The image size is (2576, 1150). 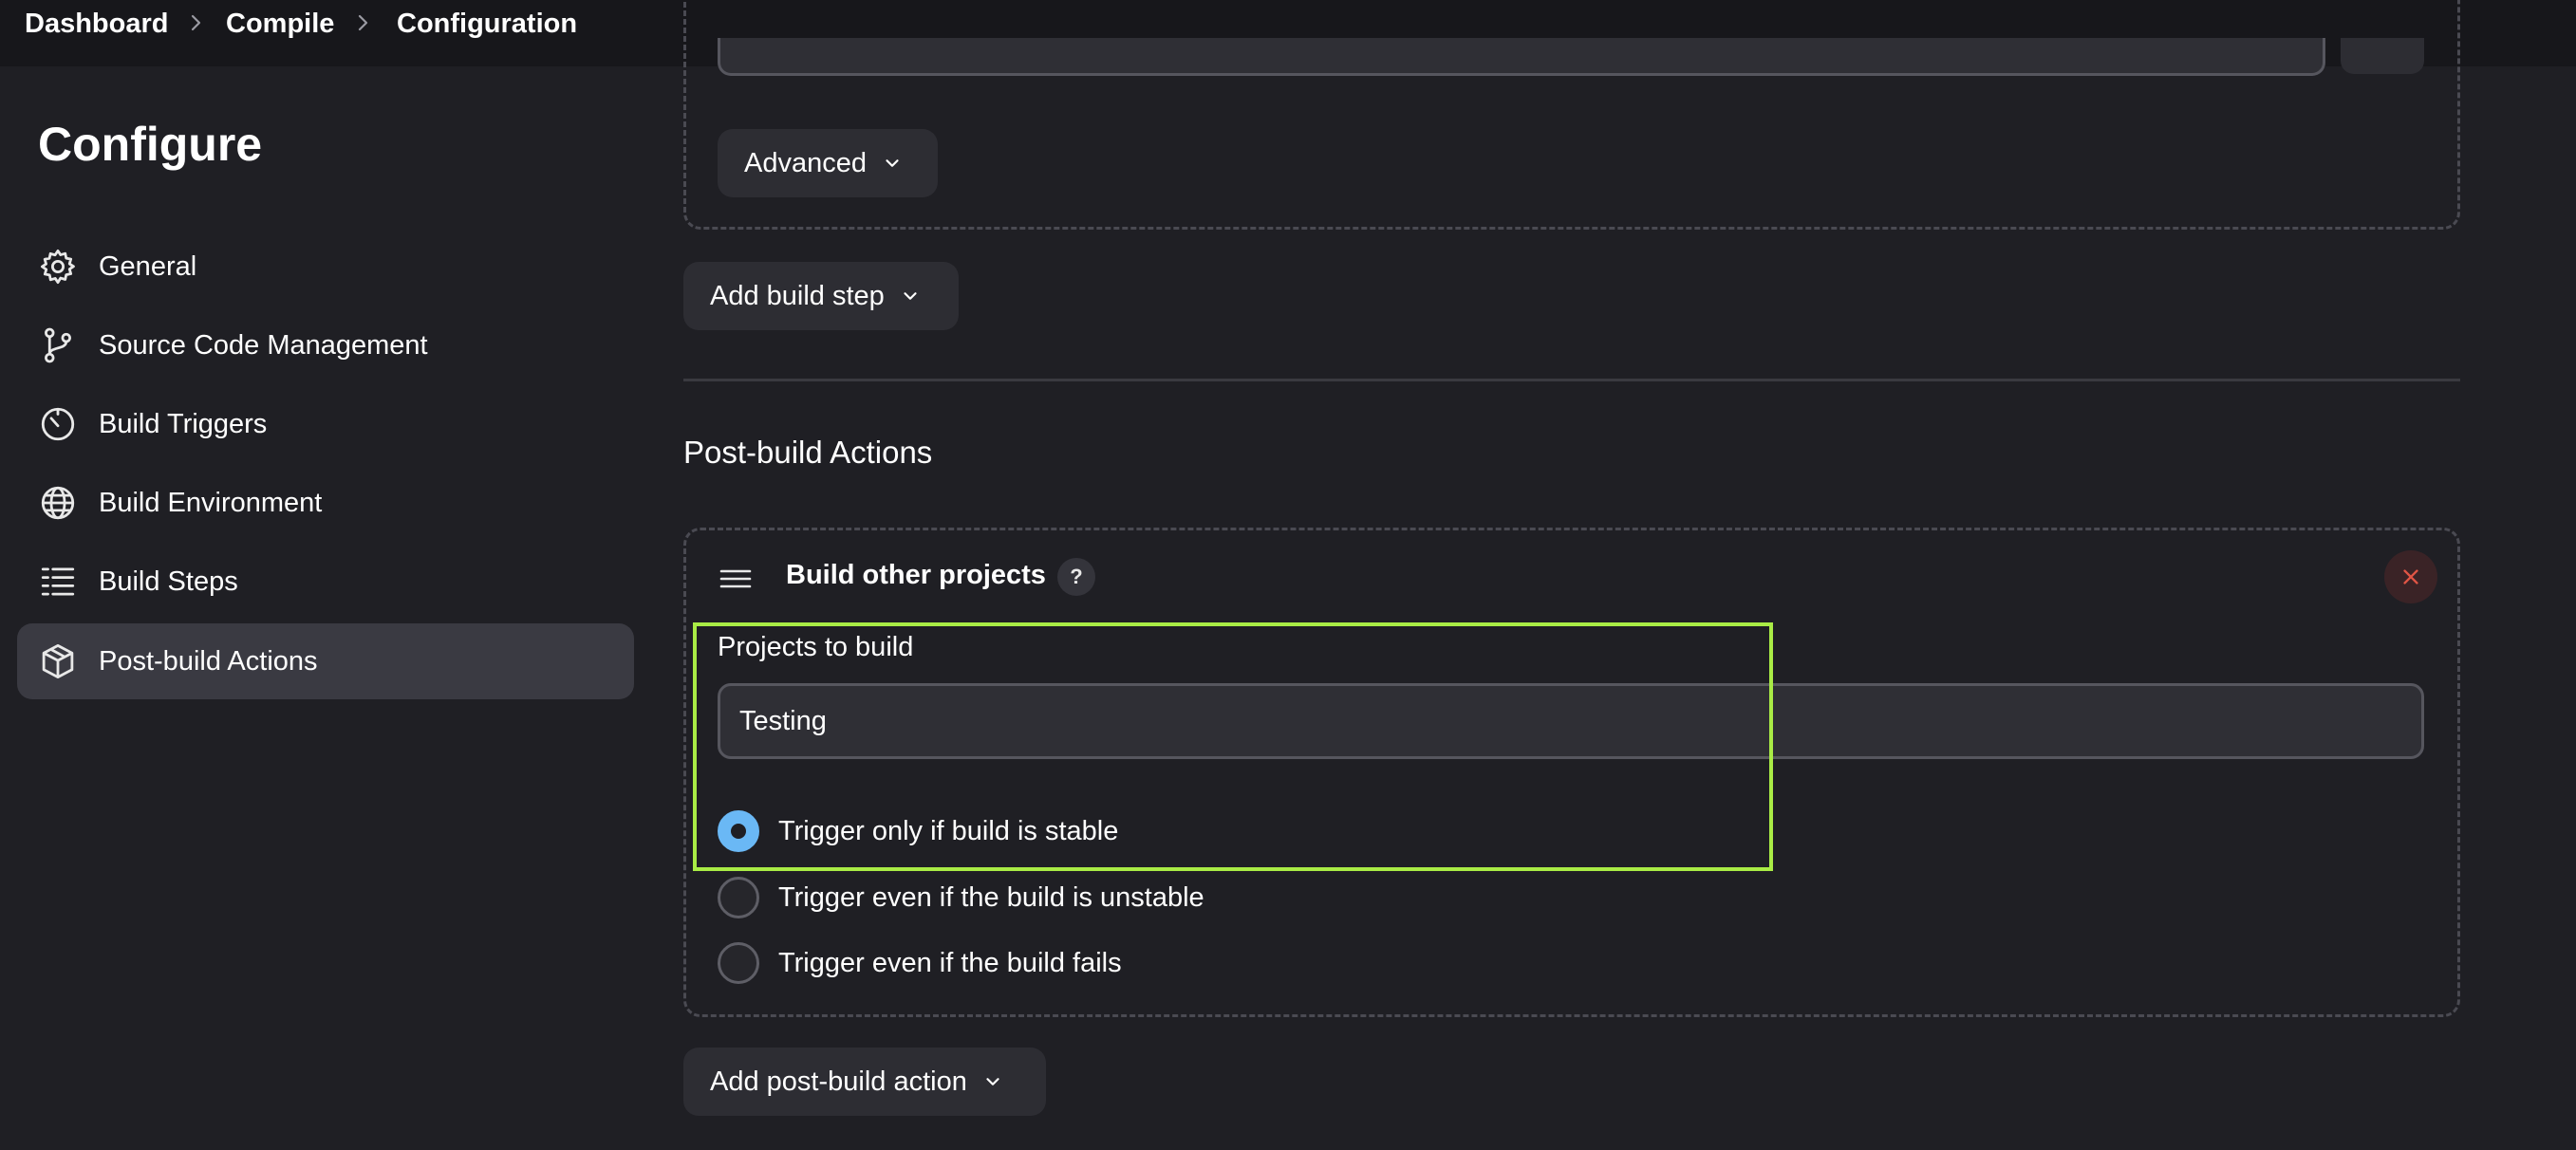 What do you see at coordinates (58, 661) in the screenshot?
I see `package-icon` at bounding box center [58, 661].